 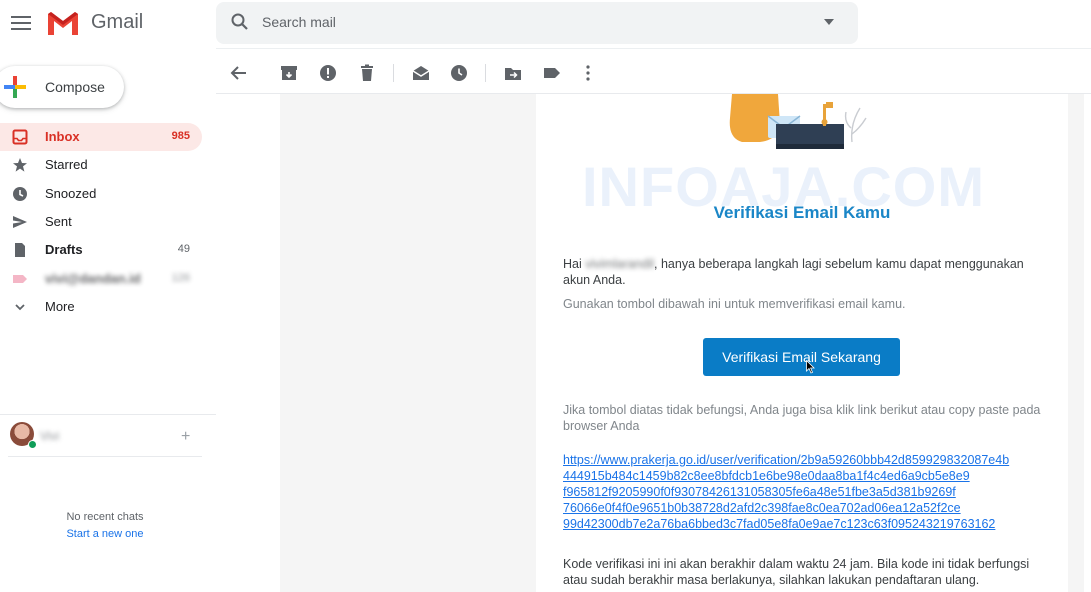 I want to click on sidebar-item-label: Snoozed, so click(x=71, y=193).